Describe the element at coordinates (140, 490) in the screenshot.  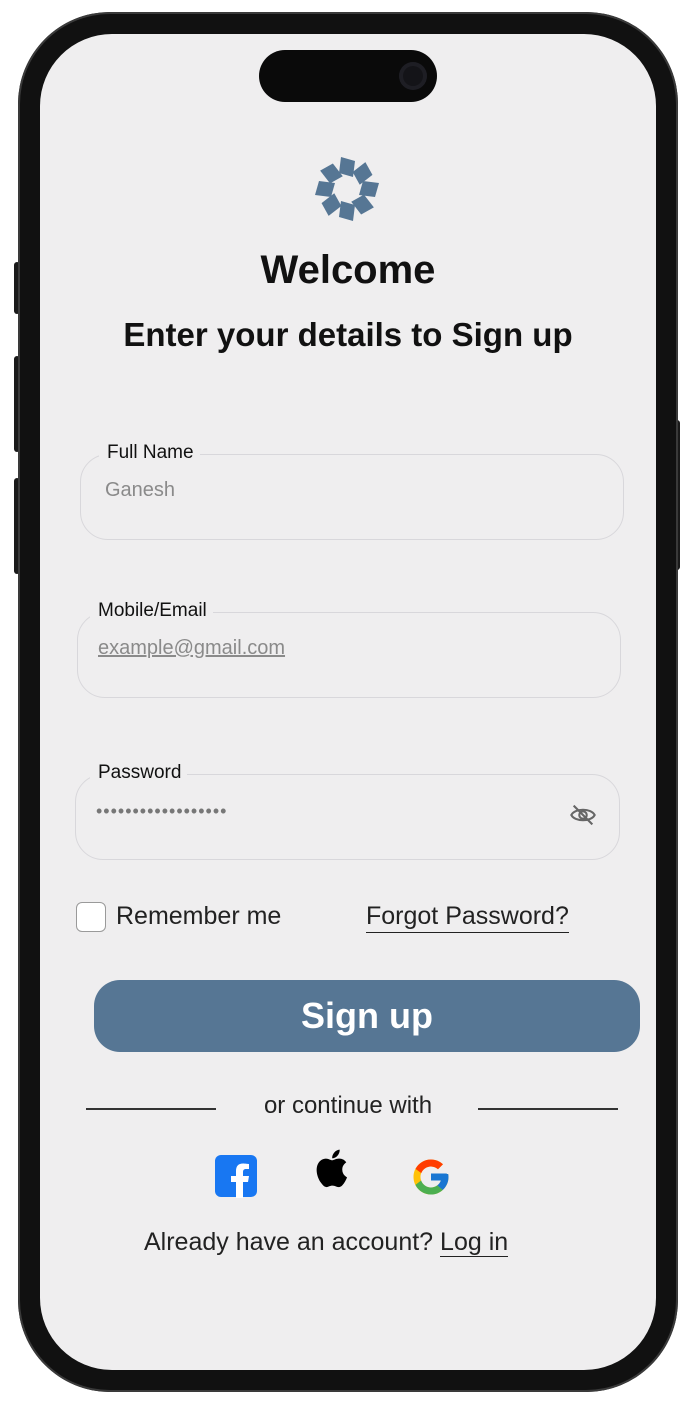
I see `full-name-placeholder: Ganesh` at that location.